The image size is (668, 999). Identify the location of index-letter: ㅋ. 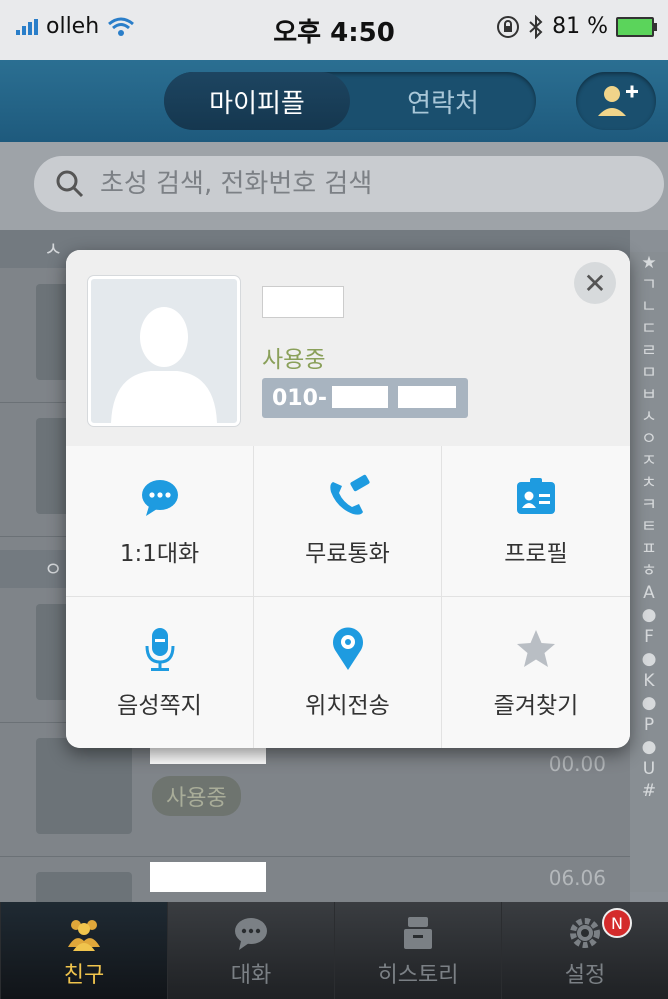
(649, 505).